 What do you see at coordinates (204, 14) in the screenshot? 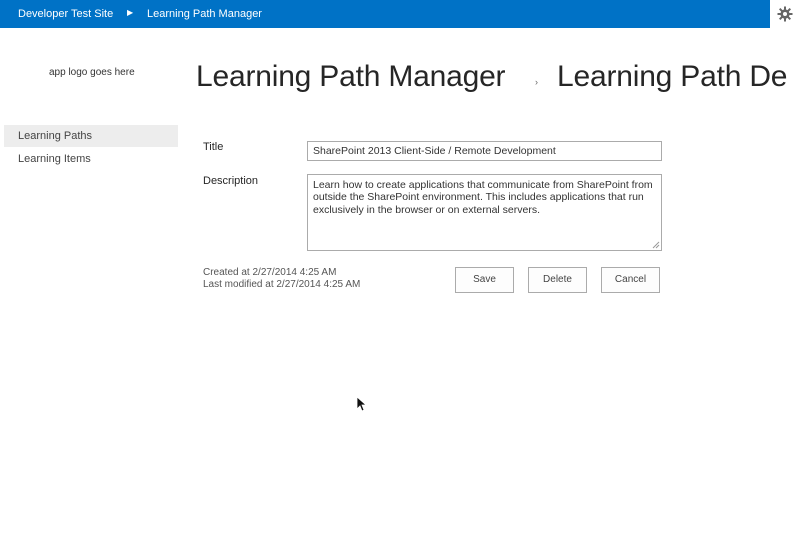
I see `app-link: Learning Path Manager` at bounding box center [204, 14].